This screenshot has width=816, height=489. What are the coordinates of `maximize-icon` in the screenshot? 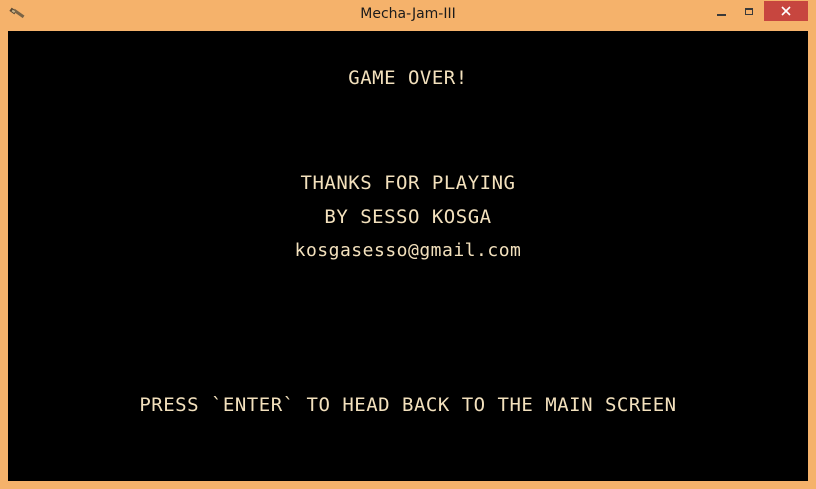 It's located at (748, 11).